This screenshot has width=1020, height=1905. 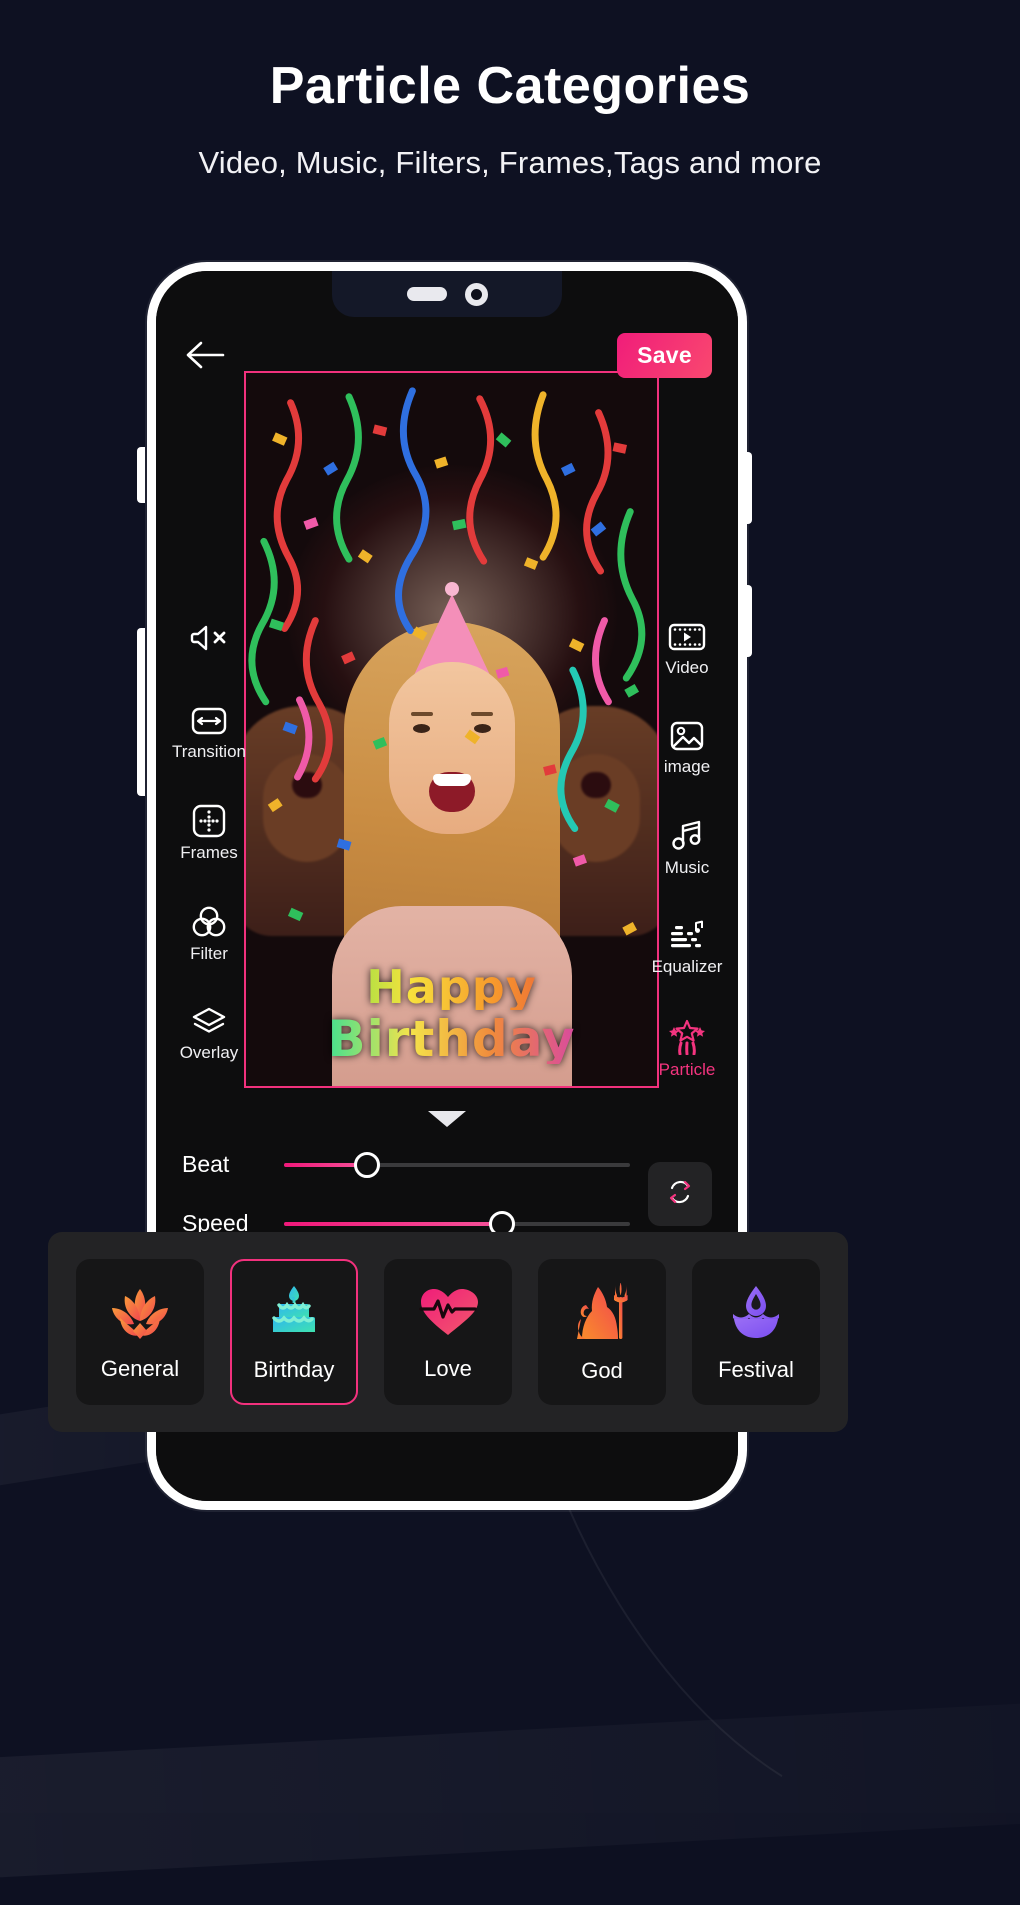 I want to click on tool-label: Frames, so click(x=209, y=852).